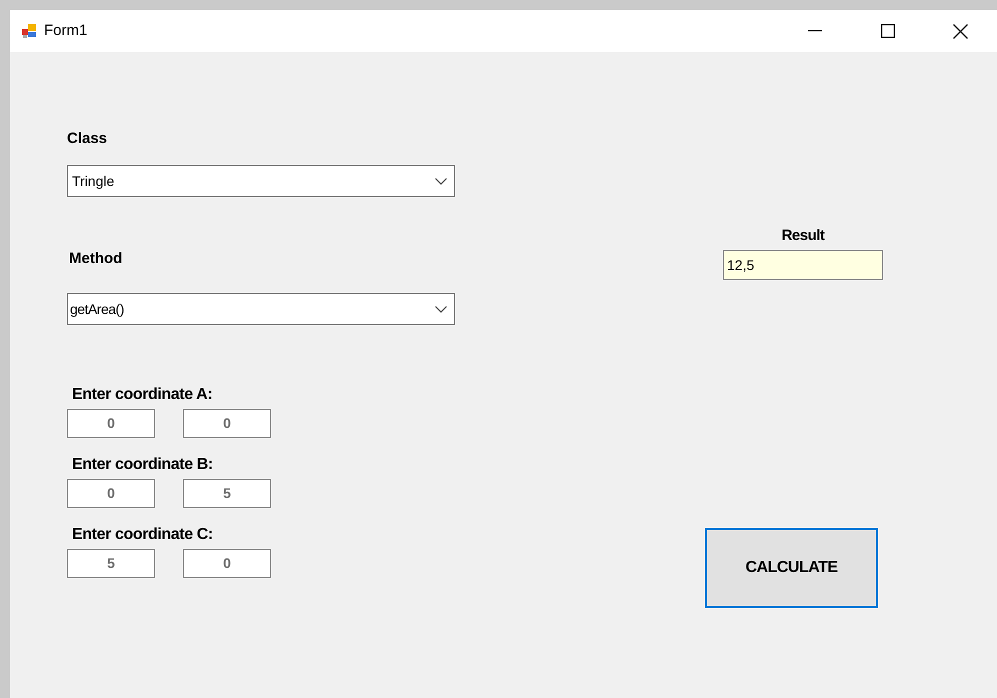 The height and width of the screenshot is (698, 997). What do you see at coordinates (887, 31) in the screenshot?
I see `maximize-icon` at bounding box center [887, 31].